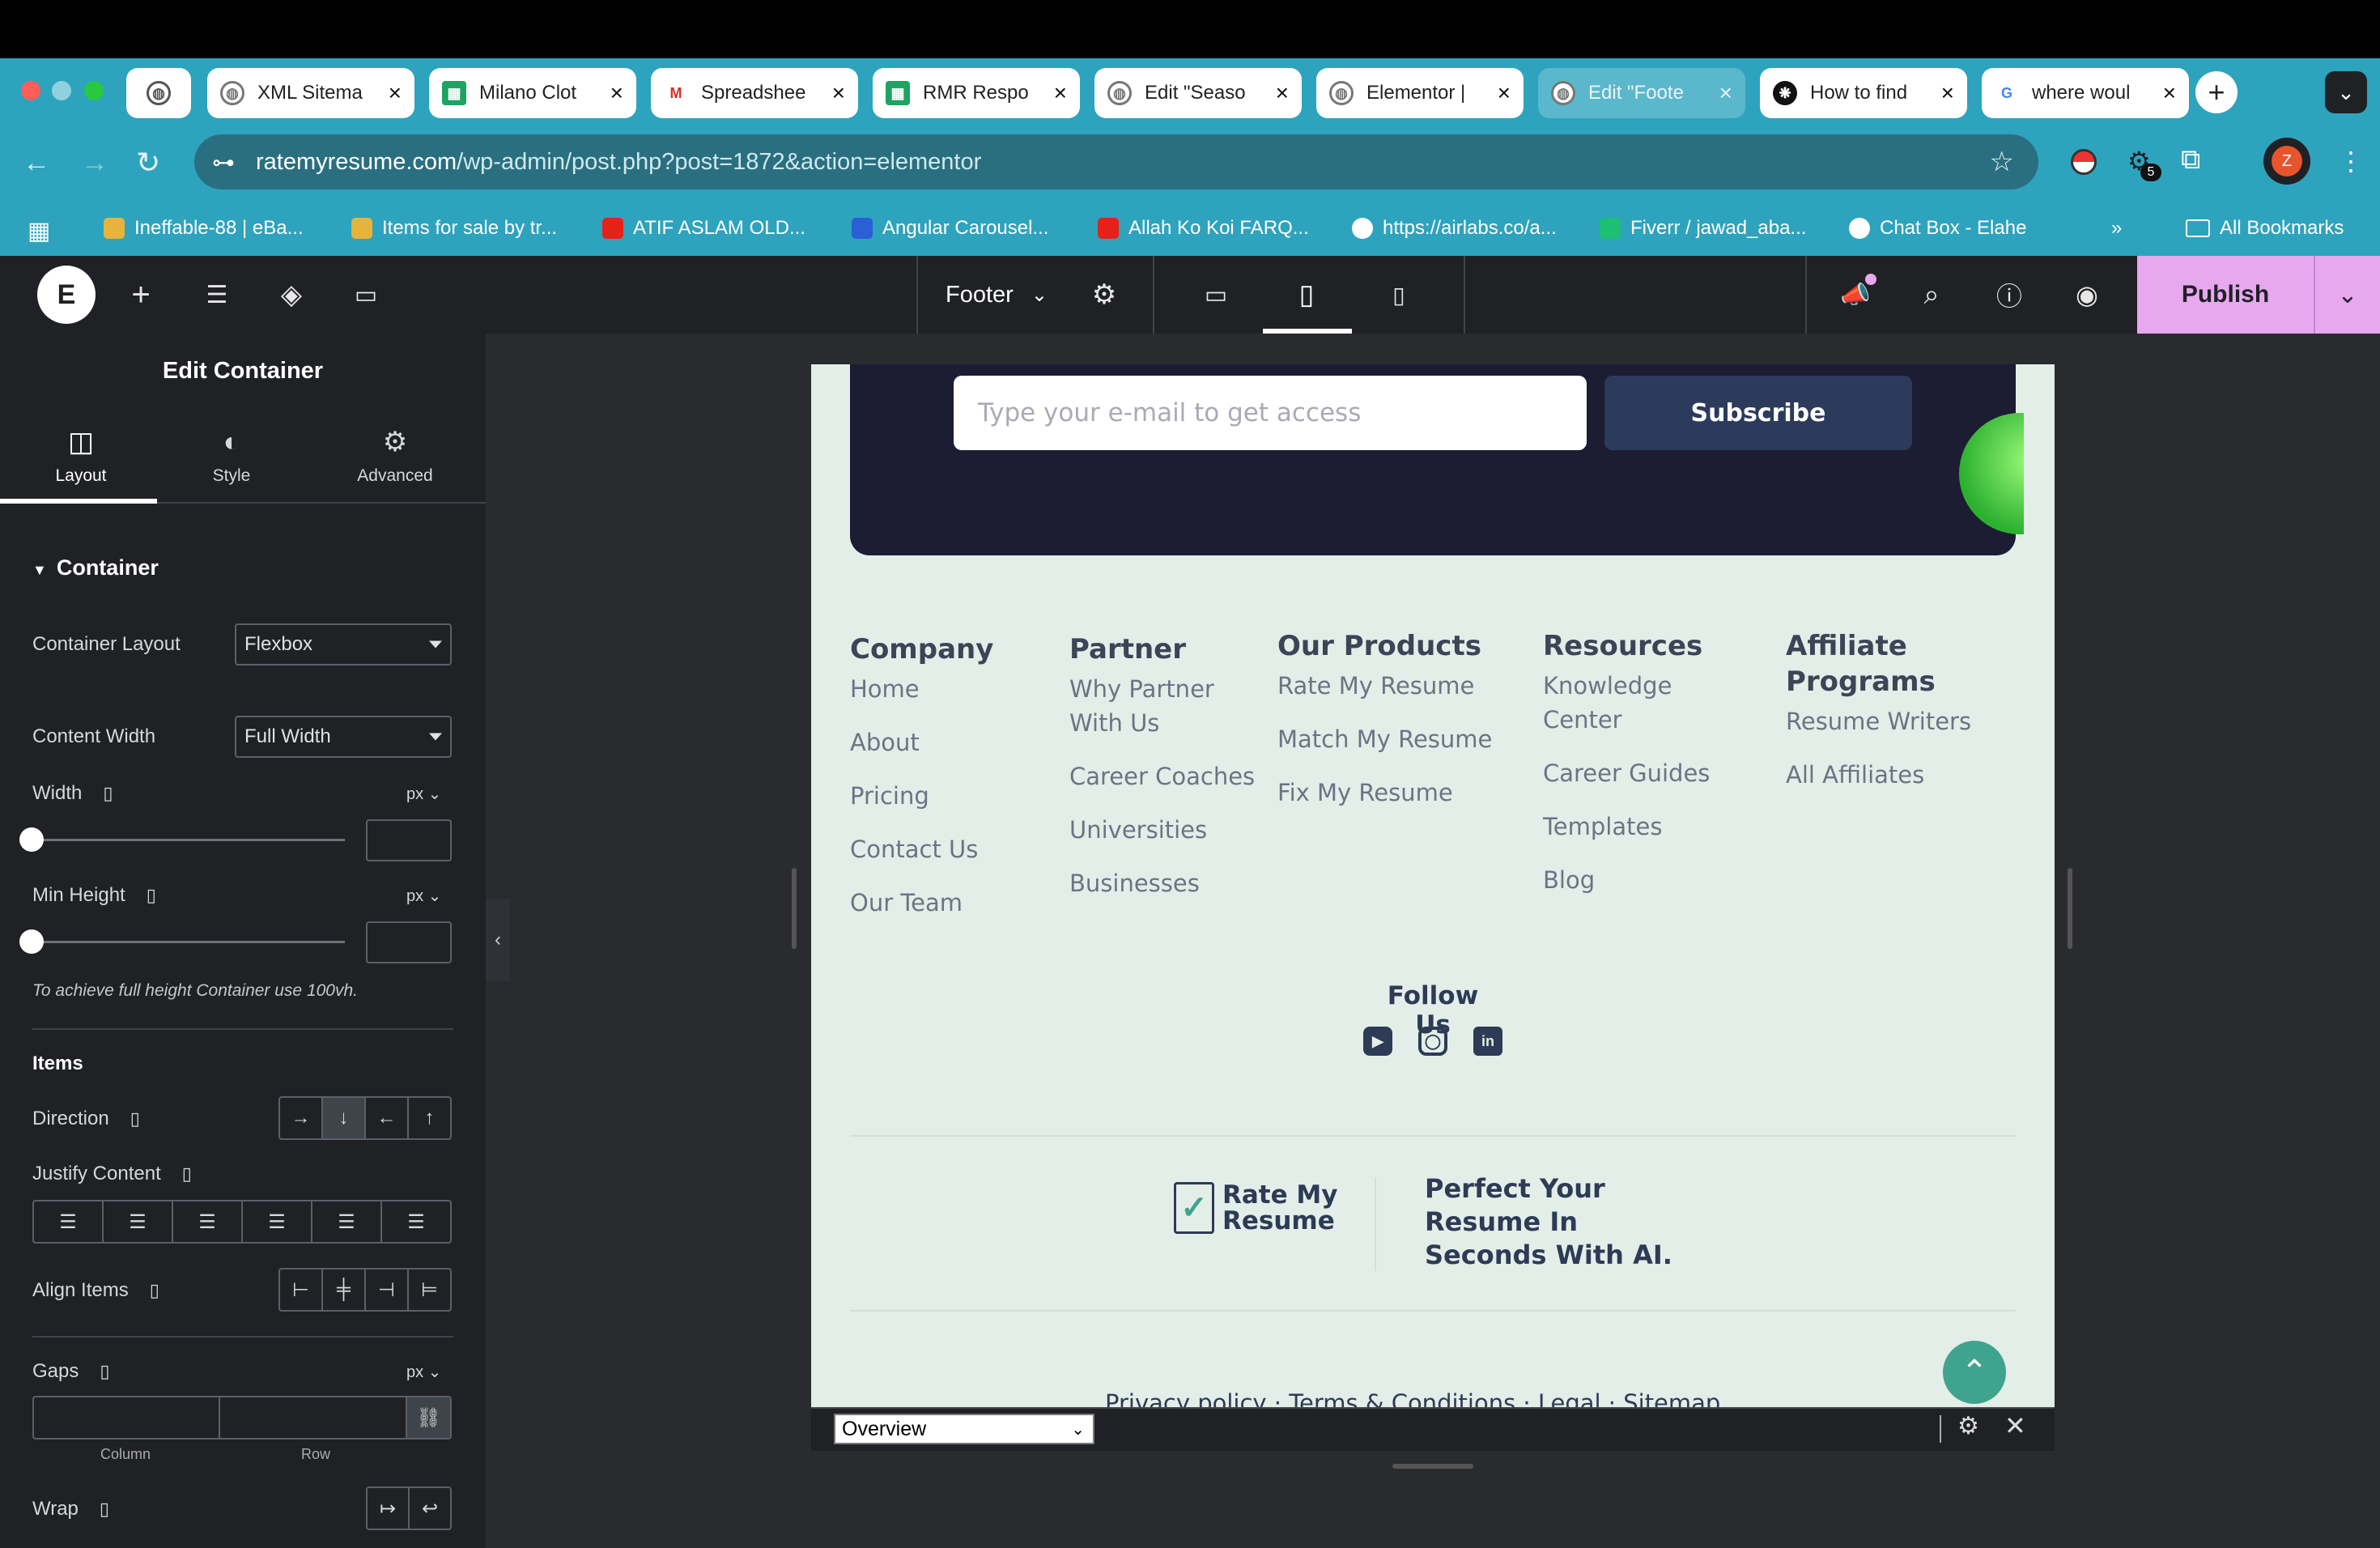 This screenshot has width=2380, height=1548. I want to click on new-tab-button: +, so click(2216, 92).